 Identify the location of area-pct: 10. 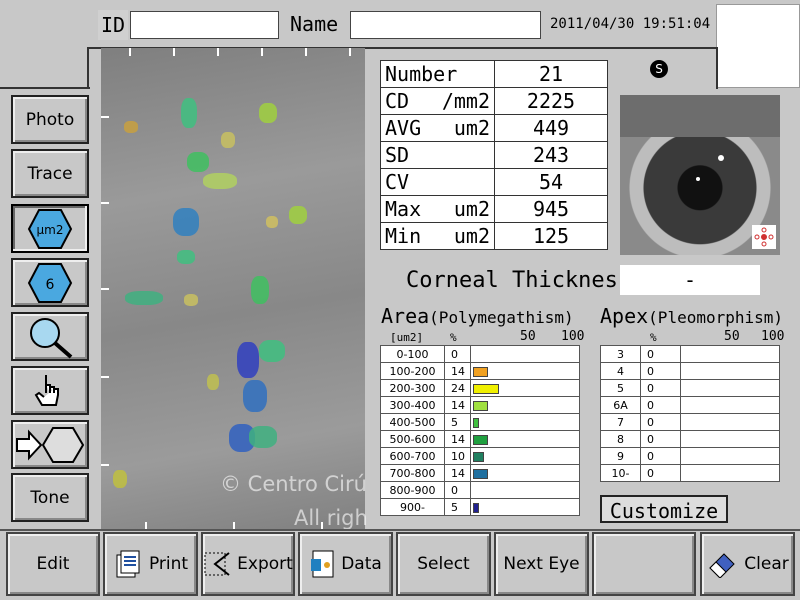
(457, 456).